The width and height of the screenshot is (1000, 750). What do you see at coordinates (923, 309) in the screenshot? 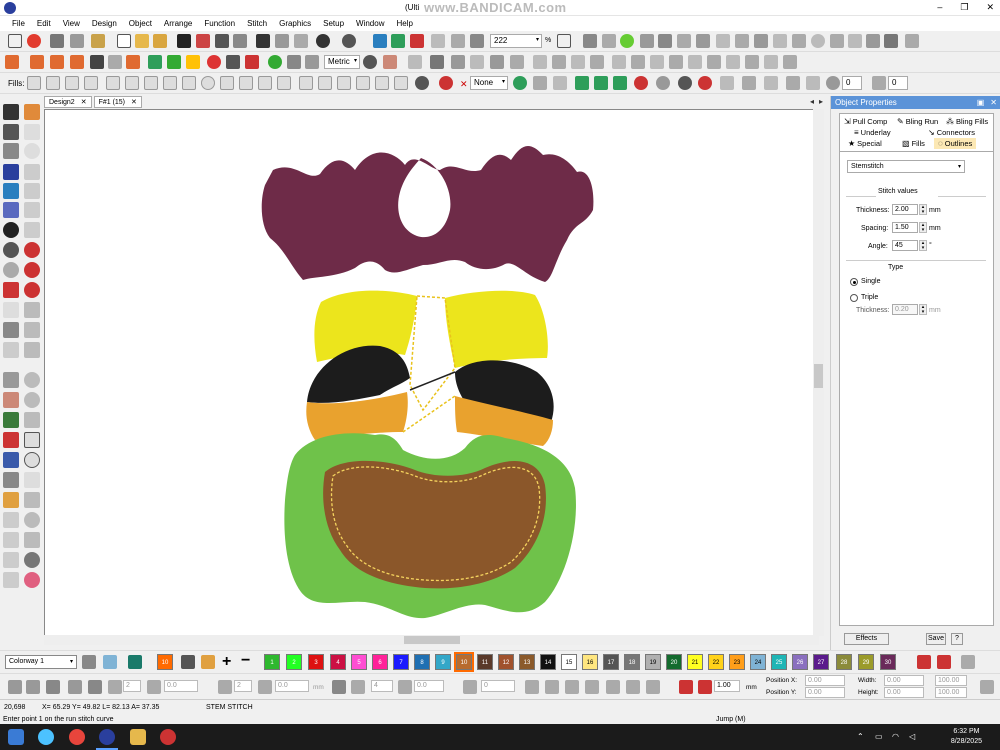
I see `triple-thickness-stepper: ▴ ▾` at bounding box center [923, 309].